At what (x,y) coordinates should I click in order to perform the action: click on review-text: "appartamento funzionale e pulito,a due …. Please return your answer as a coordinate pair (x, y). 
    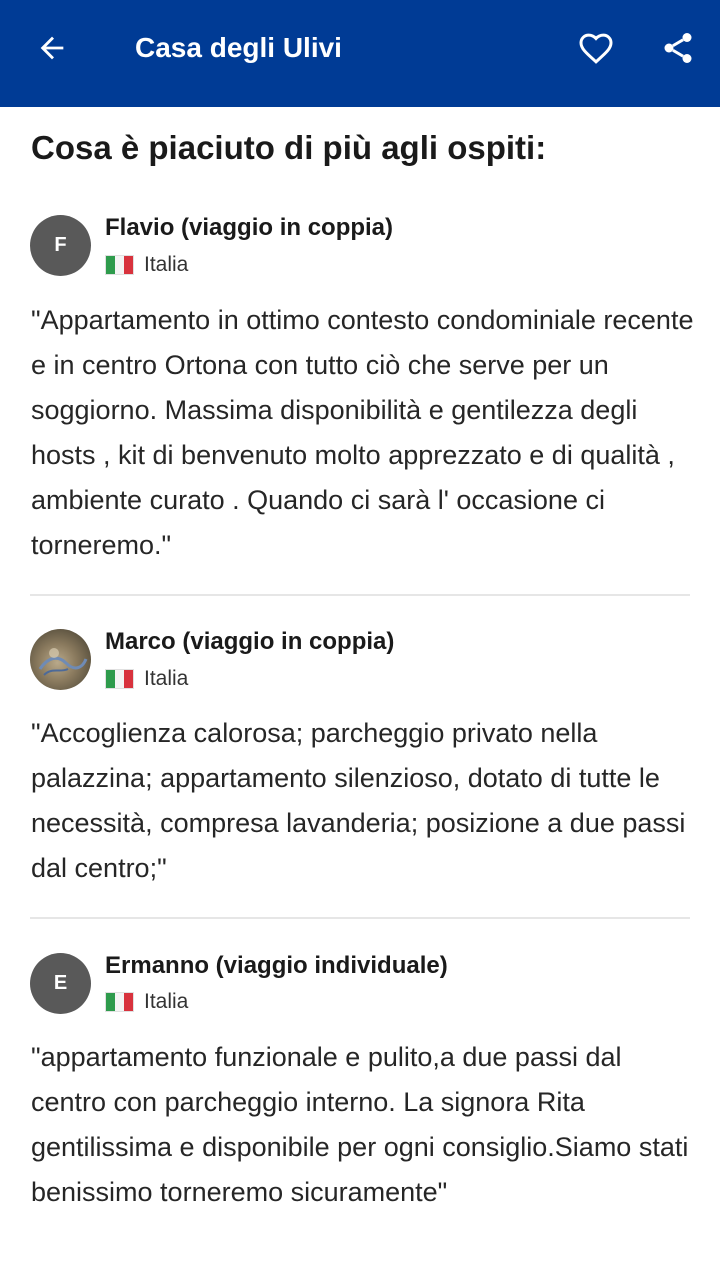
    Looking at the image, I should click on (360, 1124).